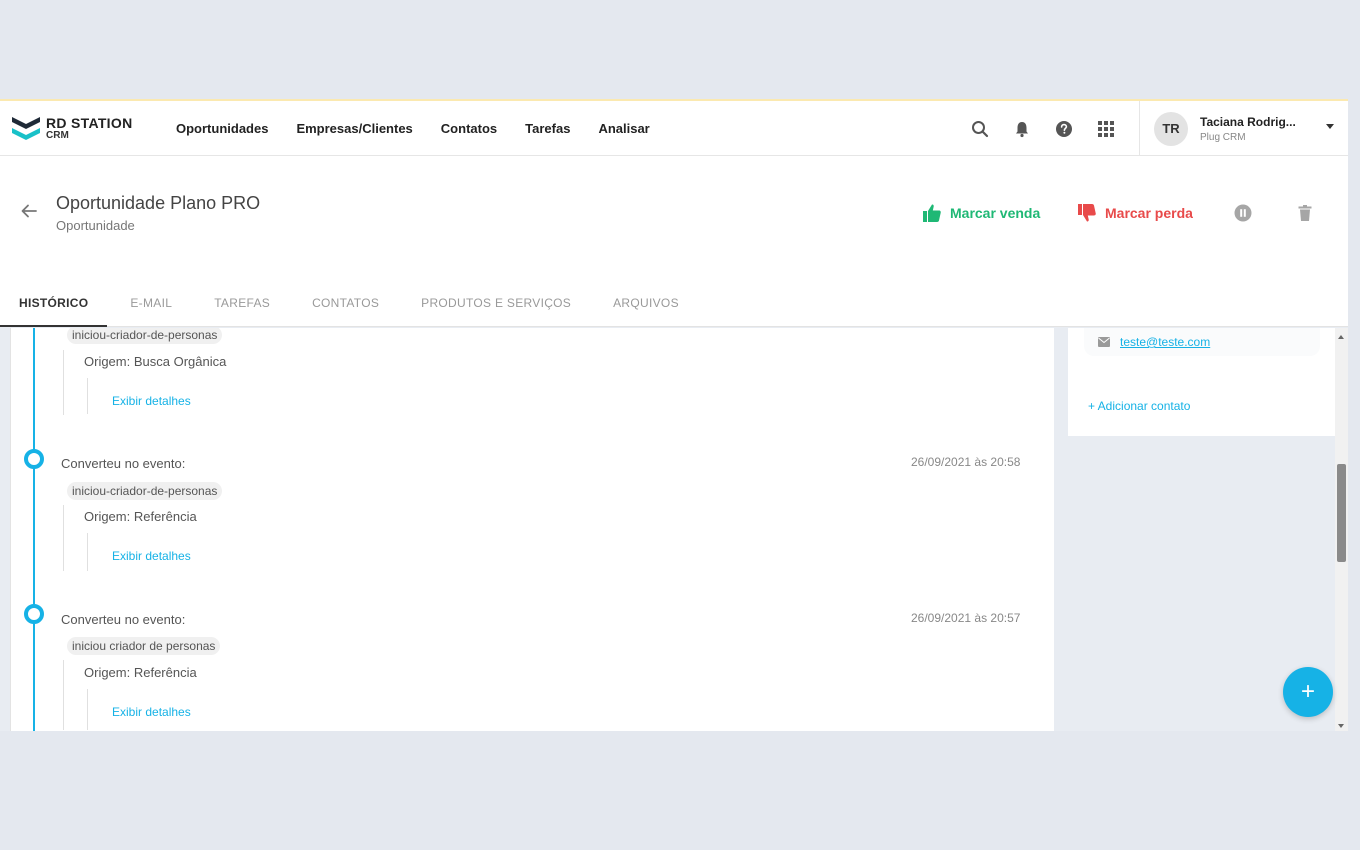  Describe the element at coordinates (1165, 342) in the screenshot. I see `contact-email-link: teste@teste.com` at that location.